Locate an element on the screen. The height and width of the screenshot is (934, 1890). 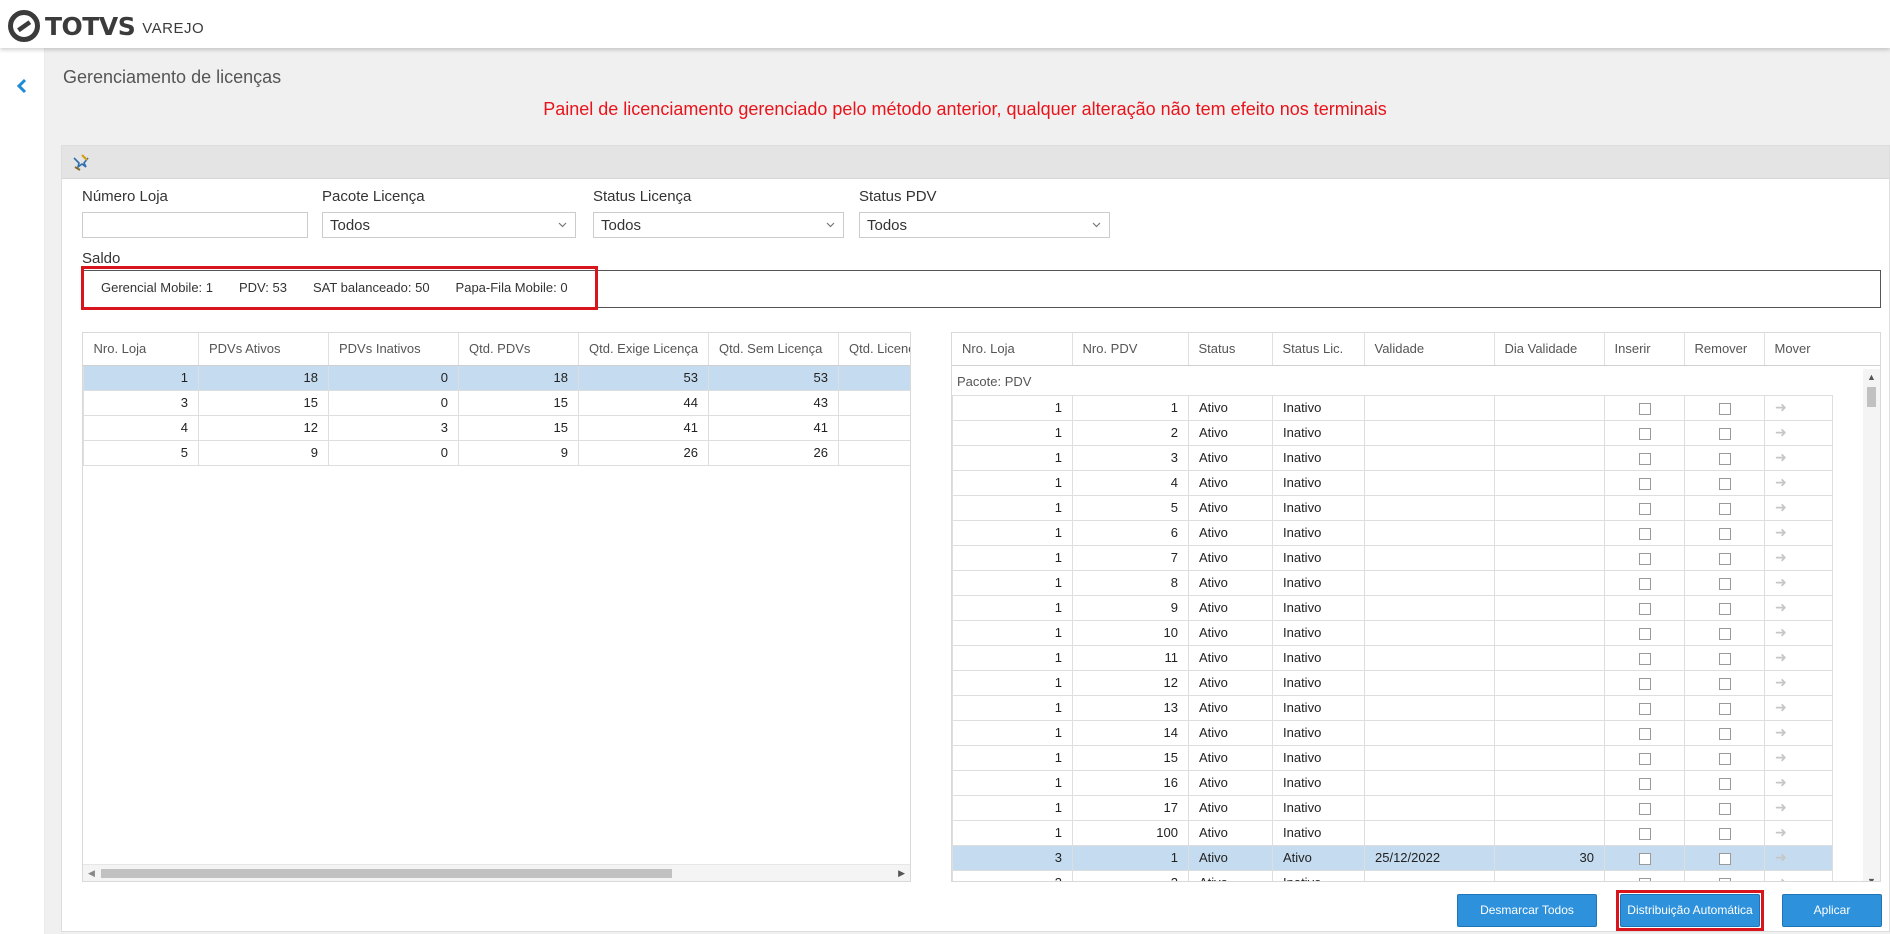
column-header: Inserir is located at coordinates (1644, 349).